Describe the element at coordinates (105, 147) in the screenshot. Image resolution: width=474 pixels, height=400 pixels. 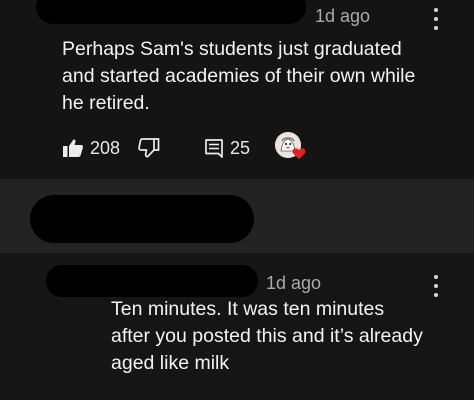
I see `like-count: 208` at that location.